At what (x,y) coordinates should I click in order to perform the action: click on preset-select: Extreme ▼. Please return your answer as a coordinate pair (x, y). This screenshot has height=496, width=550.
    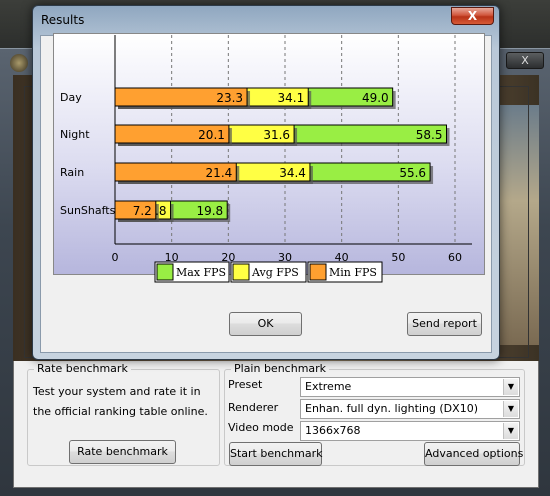
    Looking at the image, I should click on (410, 387).